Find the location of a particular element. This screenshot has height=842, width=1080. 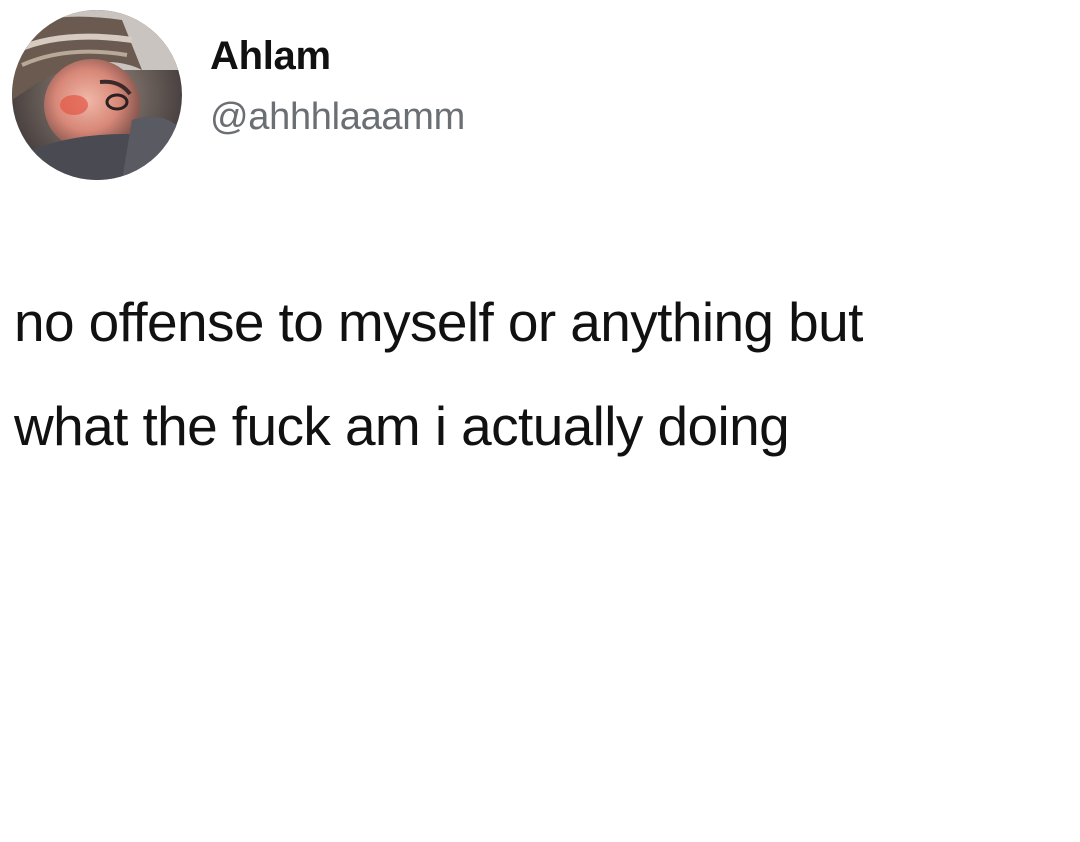

tweet-header: Ahlam @ahhhlaaamm is located at coordinates (238, 95).